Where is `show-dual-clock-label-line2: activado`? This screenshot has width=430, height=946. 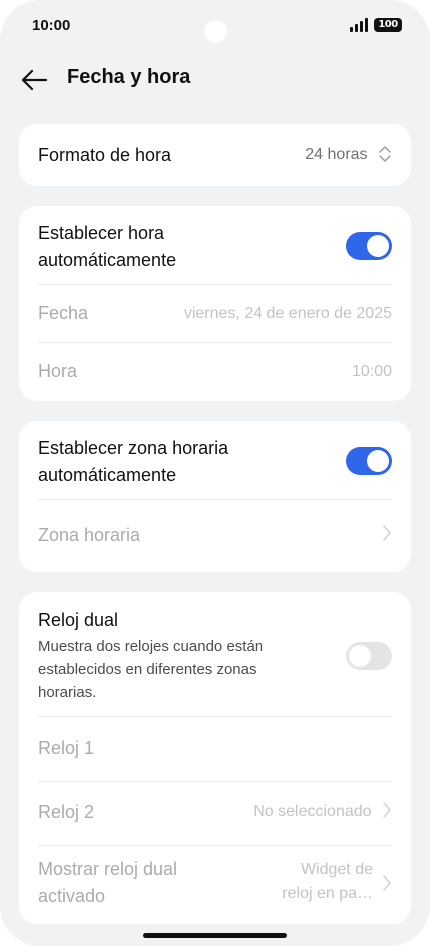
show-dual-clock-label-line2: activado is located at coordinates (72, 896).